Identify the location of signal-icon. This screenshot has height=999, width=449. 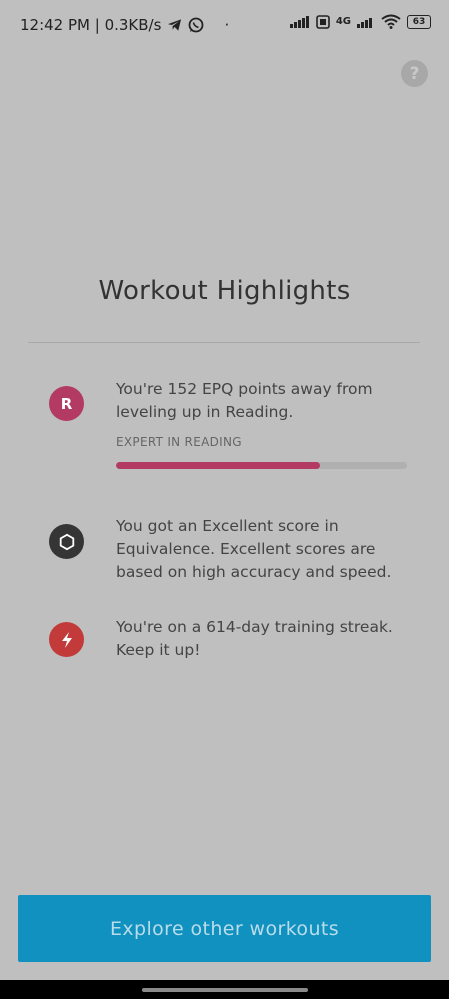
(299, 21).